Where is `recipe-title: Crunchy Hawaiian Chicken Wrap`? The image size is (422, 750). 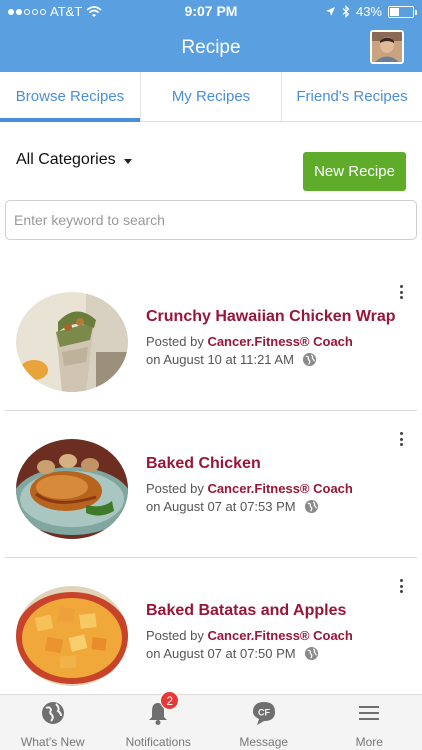
recipe-title: Crunchy Hawaiian Chicken Wrap is located at coordinates (271, 317).